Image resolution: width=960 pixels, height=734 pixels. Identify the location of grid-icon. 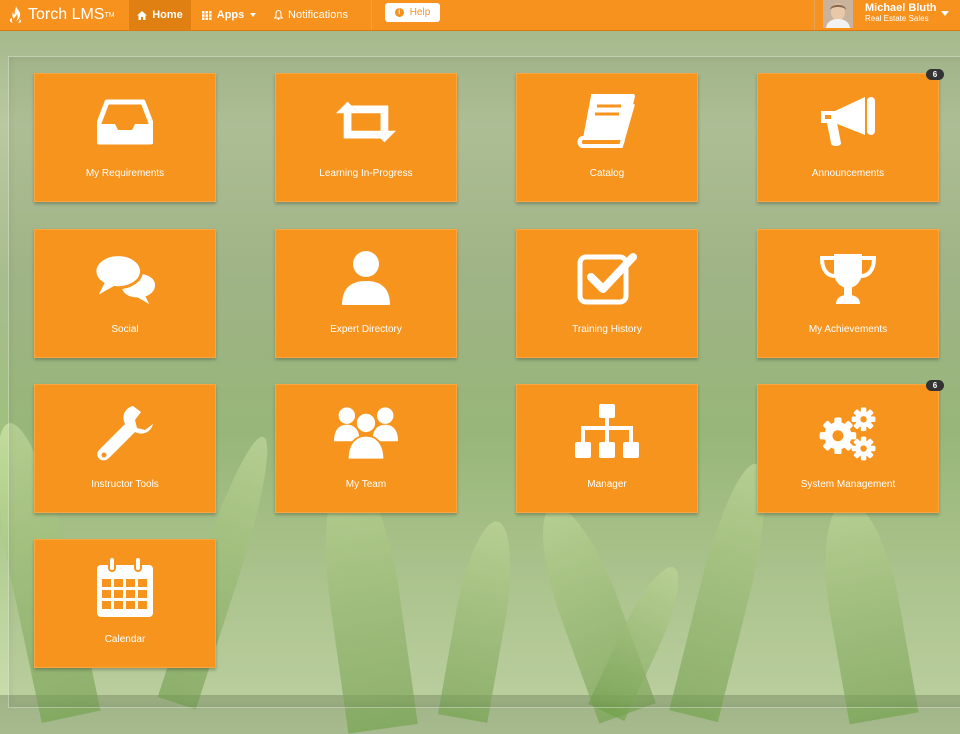
(206, 15).